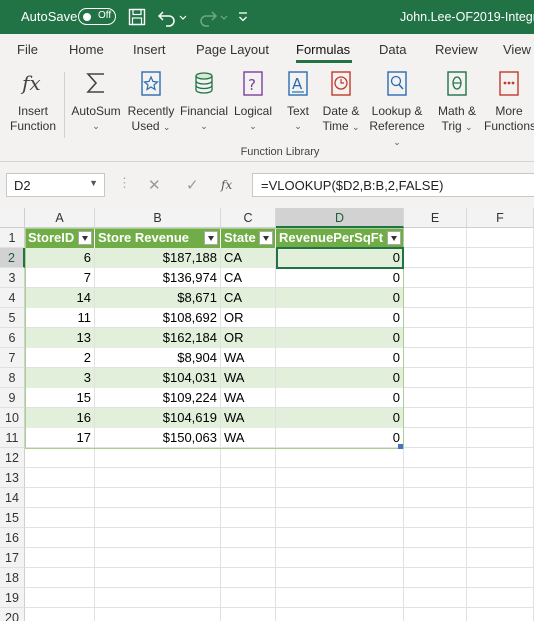 This screenshot has height=621, width=534. Describe the element at coordinates (517, 49) in the screenshot. I see `tab-view: View` at that location.